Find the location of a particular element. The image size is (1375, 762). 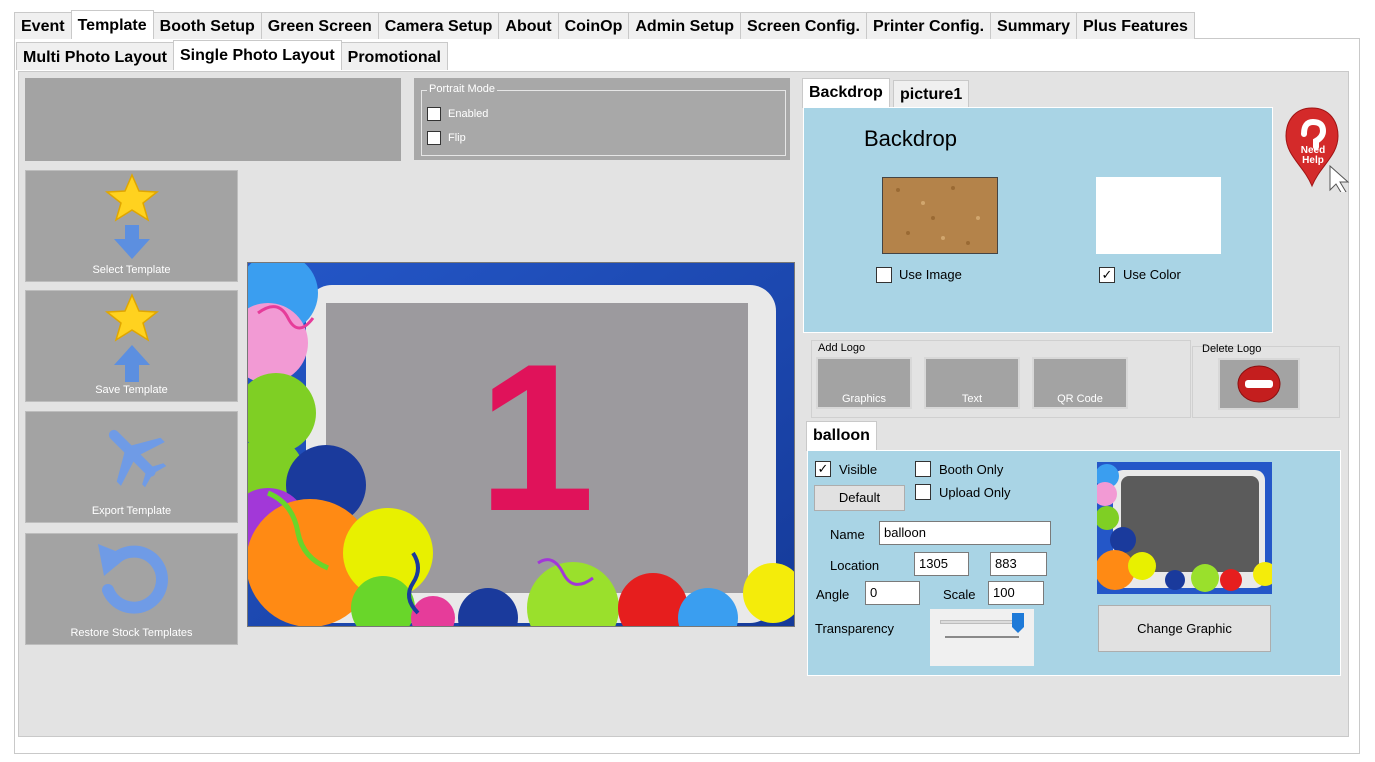

tab-promotional: Promotional is located at coordinates (394, 56).